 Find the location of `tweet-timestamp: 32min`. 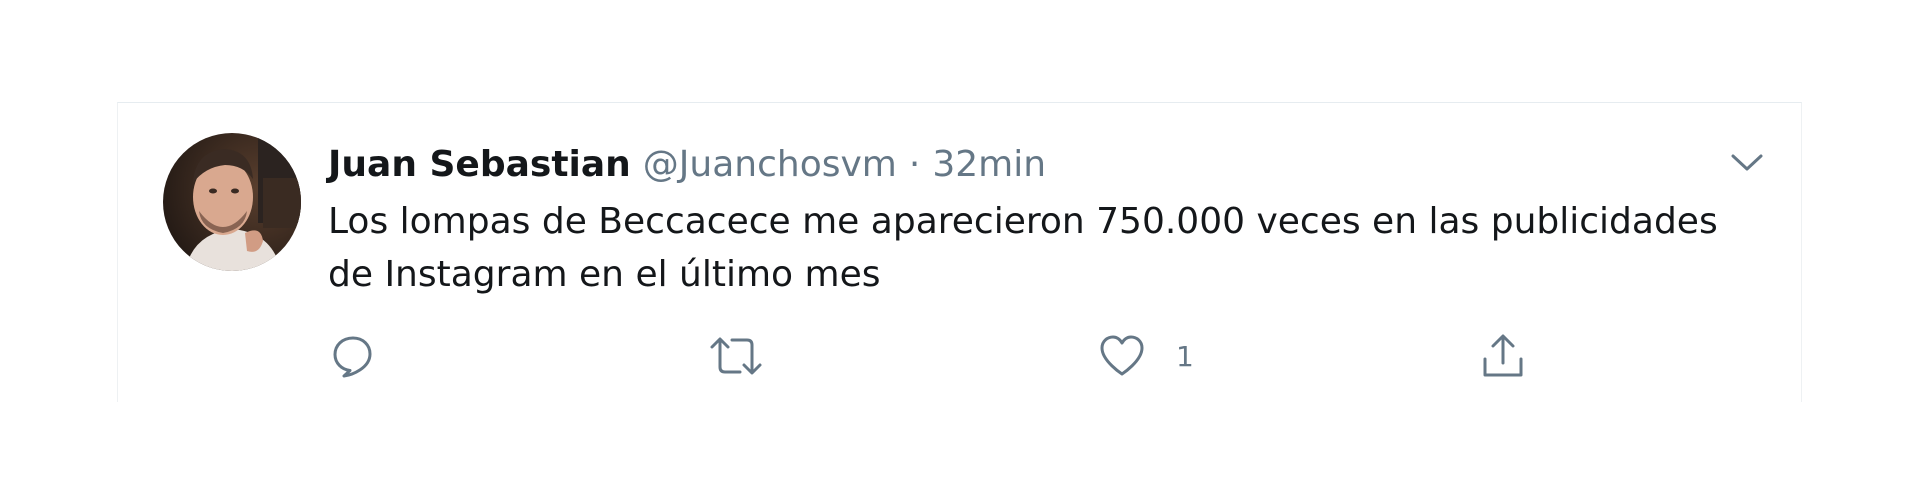

tweet-timestamp: 32min is located at coordinates (989, 164).